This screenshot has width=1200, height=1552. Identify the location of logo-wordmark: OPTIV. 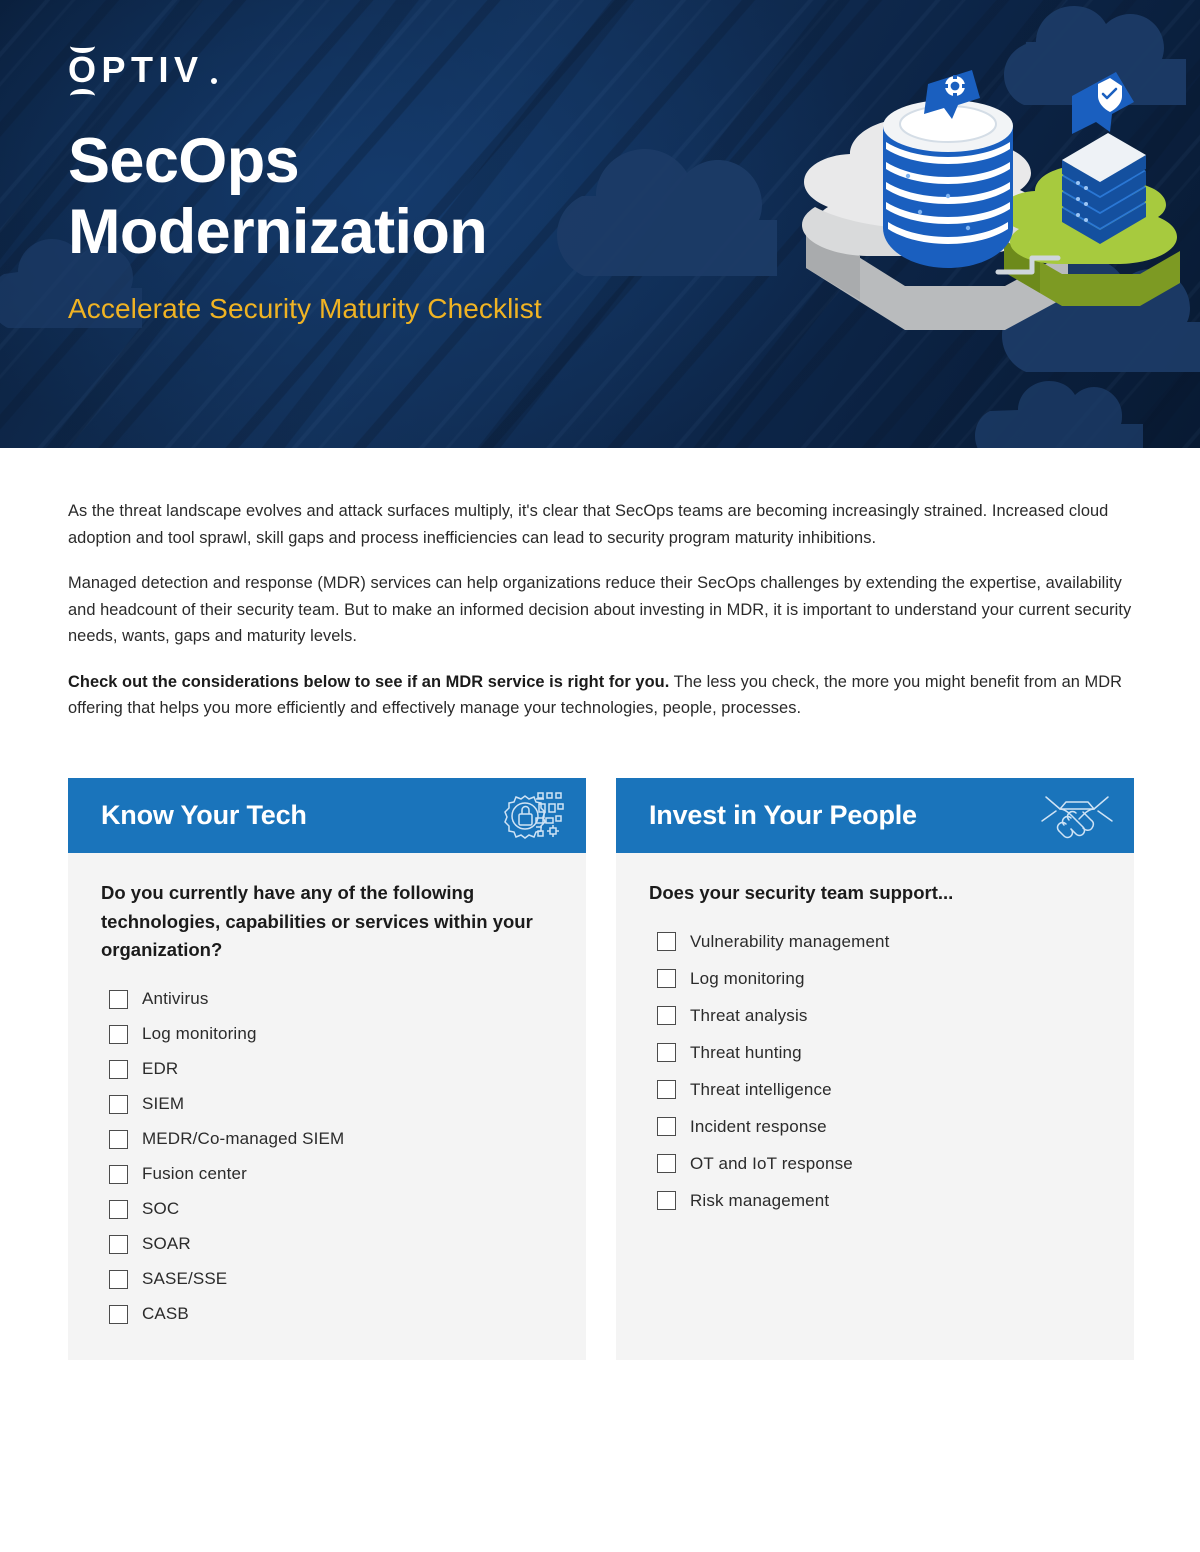
(136, 69).